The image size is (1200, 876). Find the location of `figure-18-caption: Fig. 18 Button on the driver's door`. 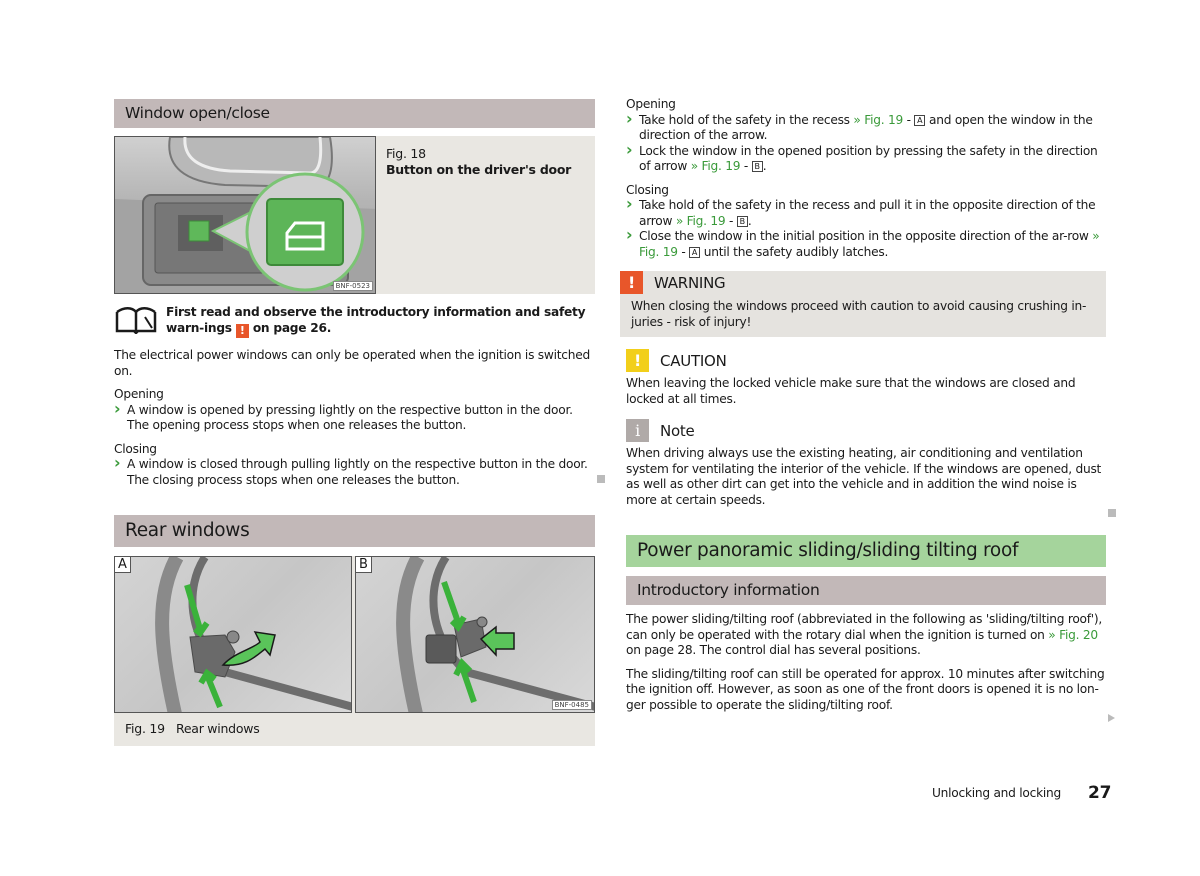

figure-18-caption: Fig. 18 Button on the driver's door is located at coordinates (478, 162).